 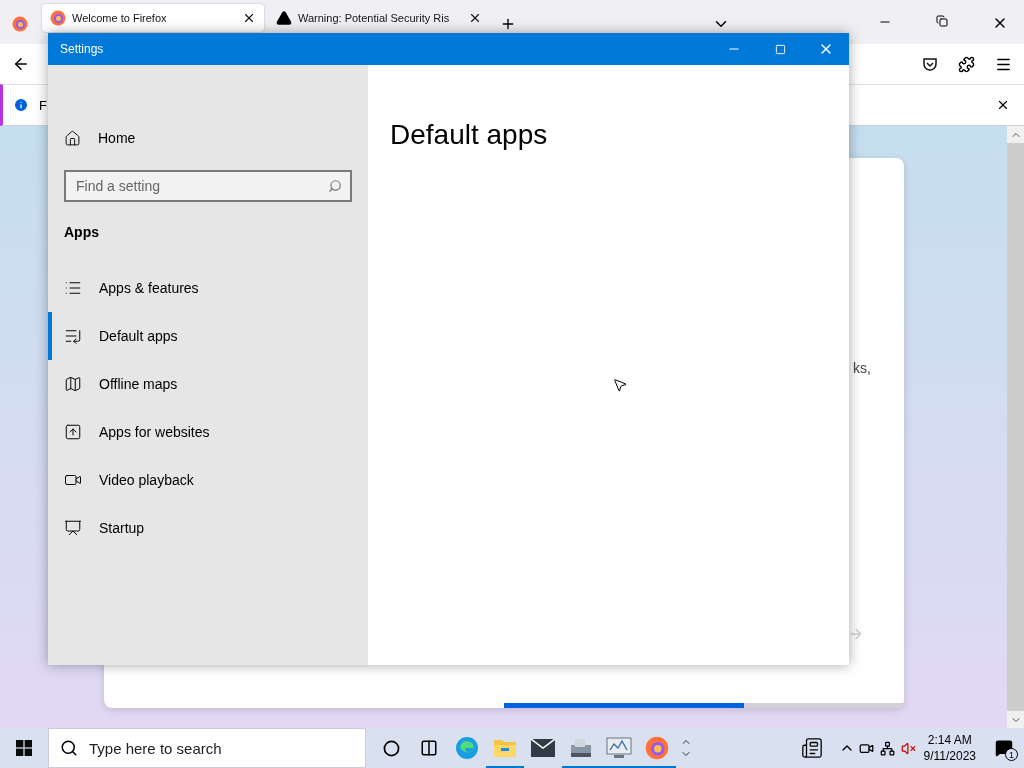 What do you see at coordinates (949, 740) in the screenshot?
I see `clock-time: 2:14 AM` at bounding box center [949, 740].